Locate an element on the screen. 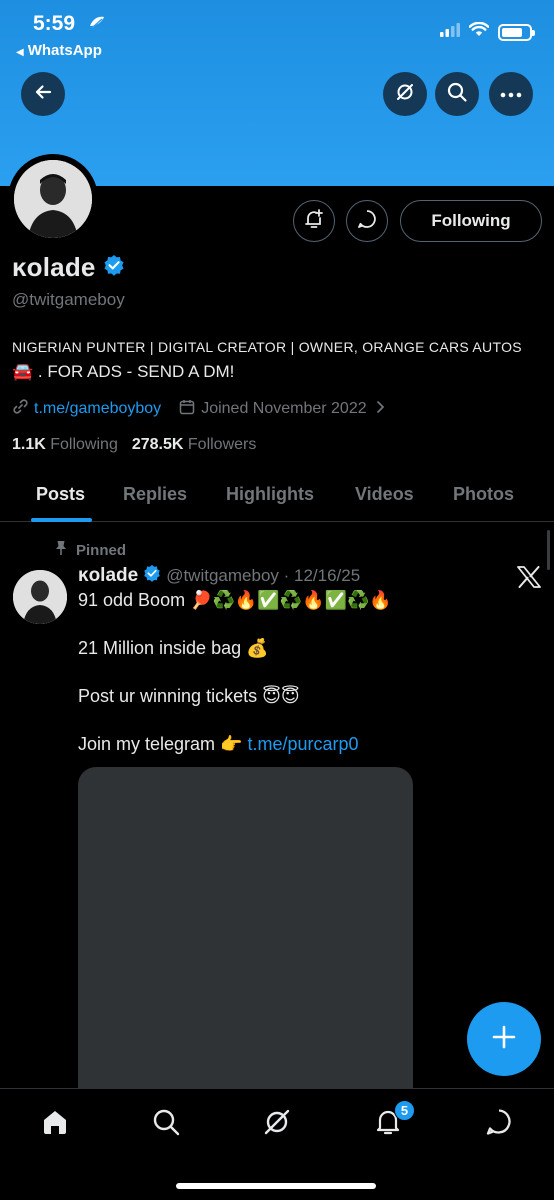 Image resolution: width=554 pixels, height=1200 pixels. plus-icon is located at coordinates (504, 1039).